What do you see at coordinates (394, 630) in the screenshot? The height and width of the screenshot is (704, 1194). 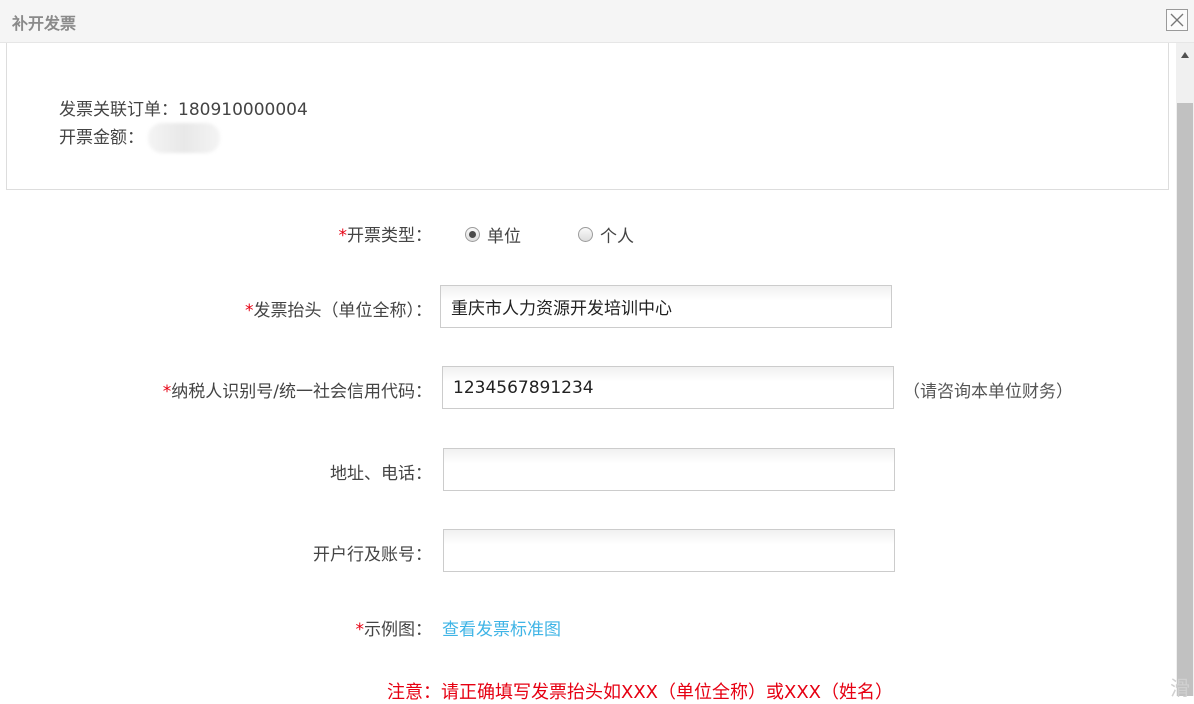 I see `sample-label: *示例图：` at bounding box center [394, 630].